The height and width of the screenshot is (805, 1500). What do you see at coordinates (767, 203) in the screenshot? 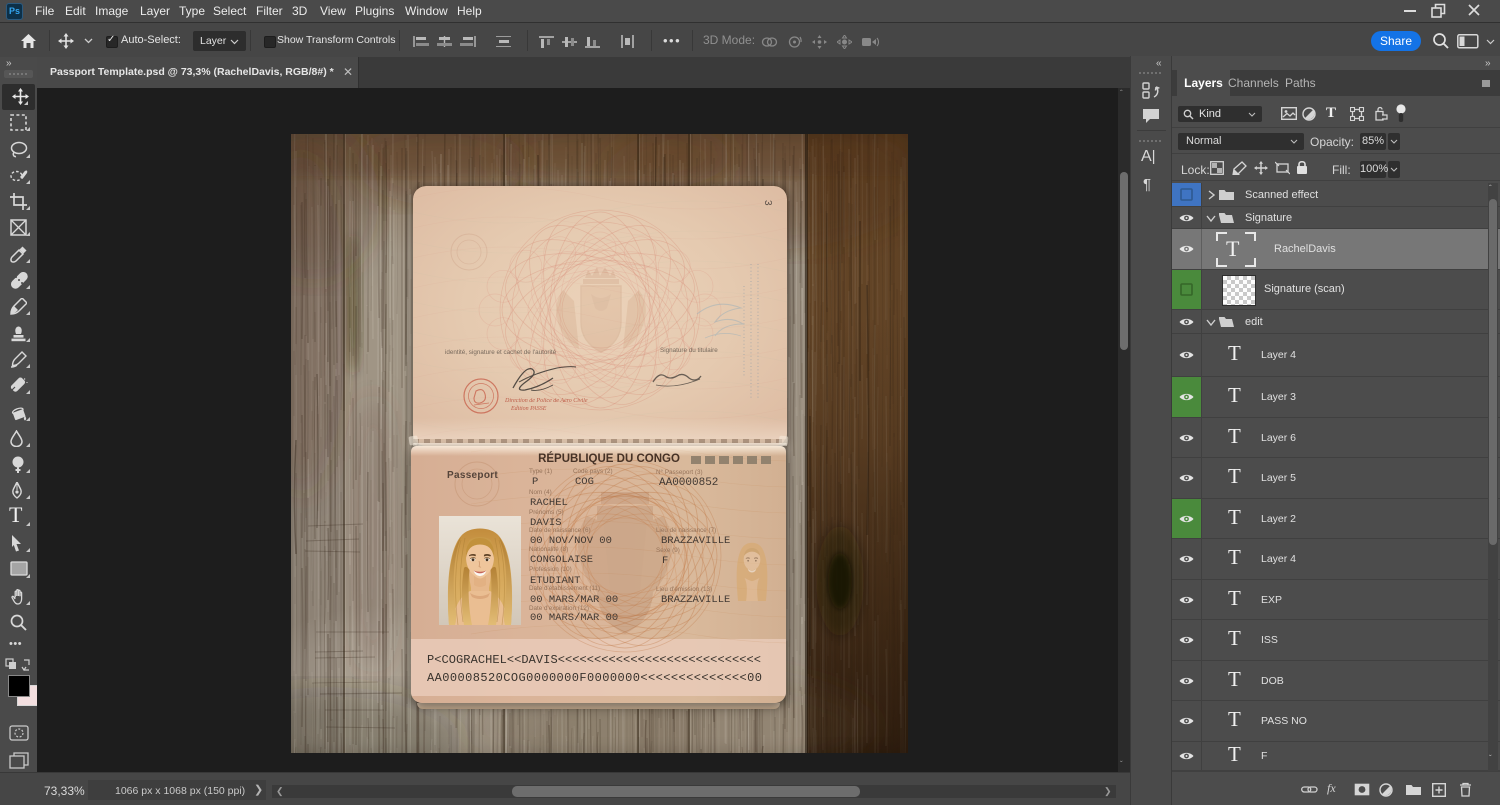
I see `svg-text: 3` at bounding box center [767, 203].